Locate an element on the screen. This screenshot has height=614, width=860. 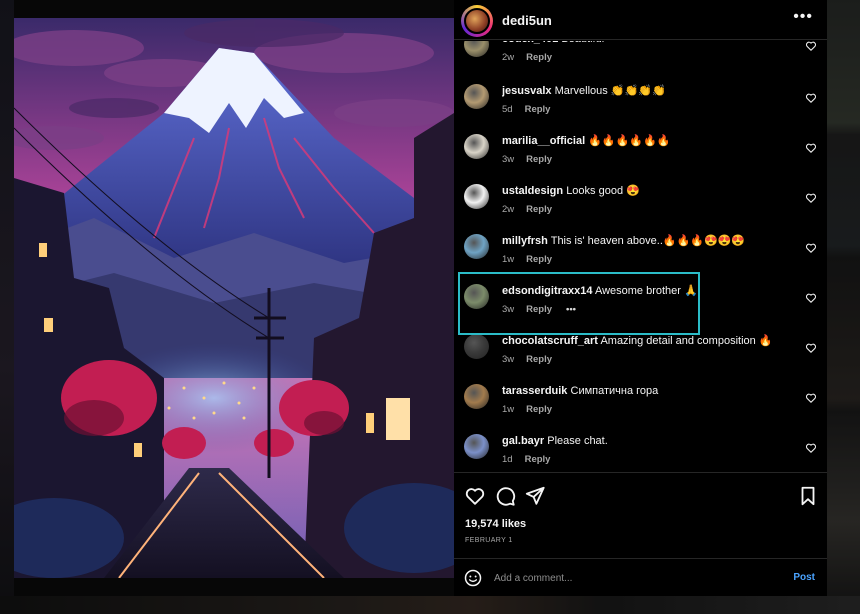
heart-icon is located at coordinates (475, 496).